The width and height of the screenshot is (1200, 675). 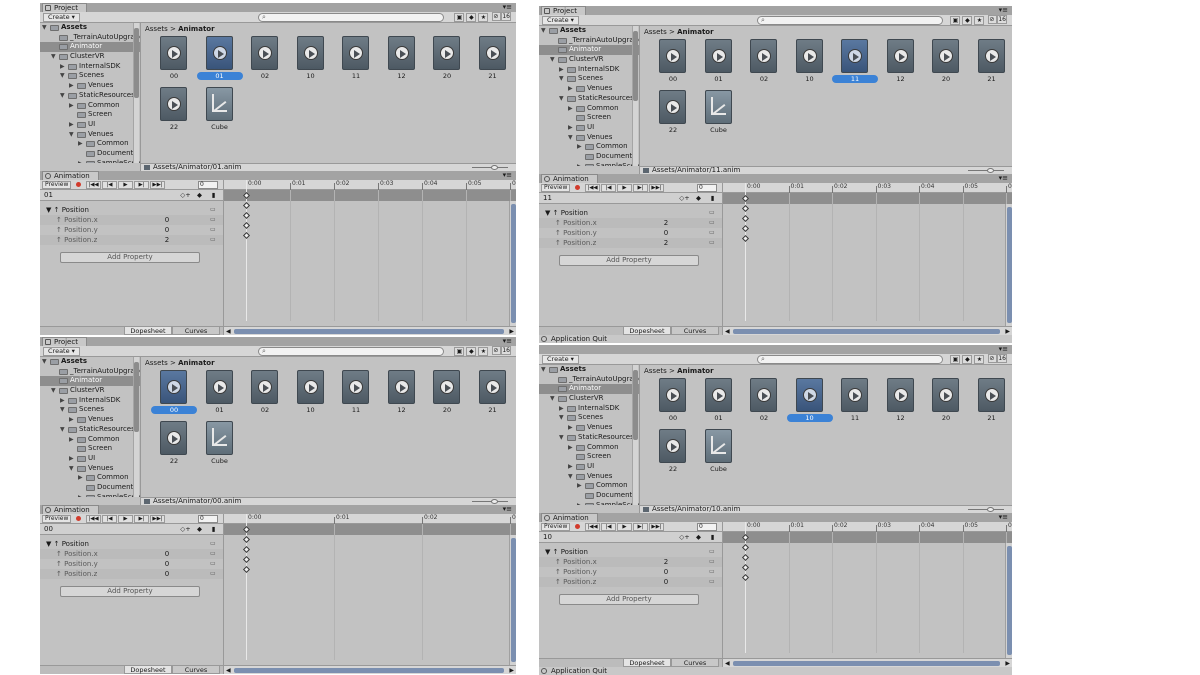 I want to click on event-marker-icon: ▮, so click(x=712, y=198).